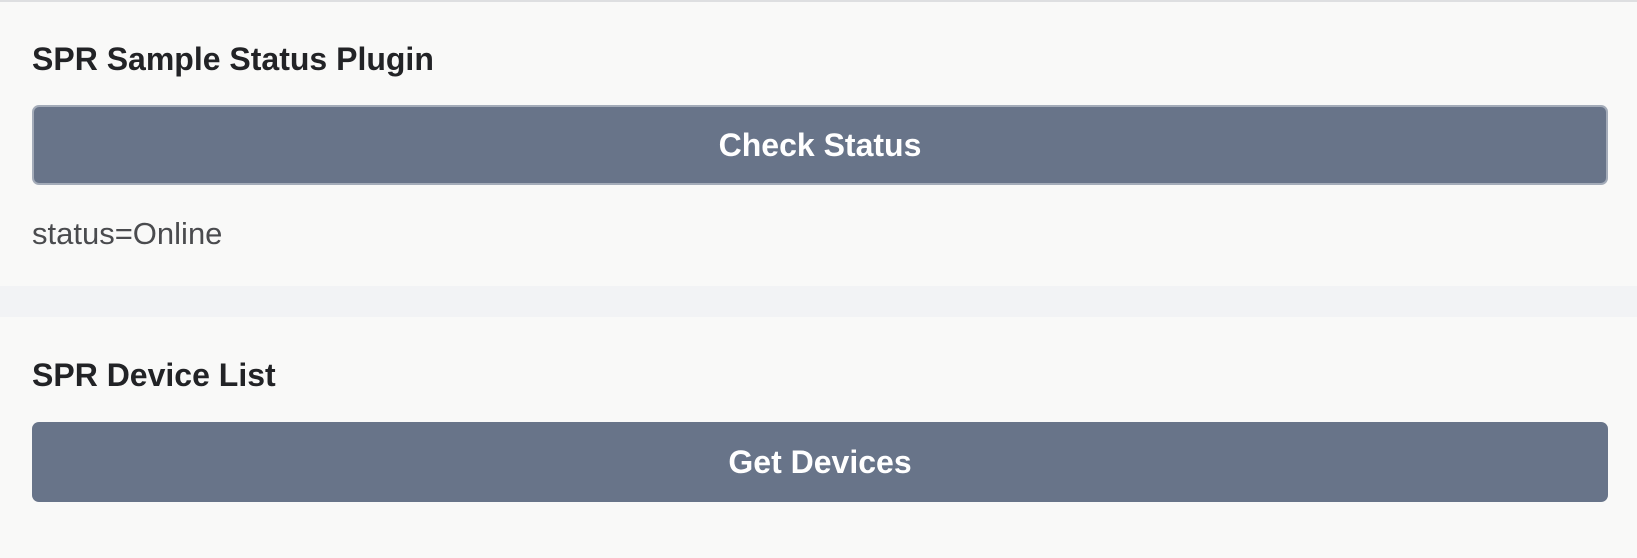 This screenshot has width=1637, height=558. I want to click on status-plugin-title: SPR Sample Status Plugin, so click(233, 59).